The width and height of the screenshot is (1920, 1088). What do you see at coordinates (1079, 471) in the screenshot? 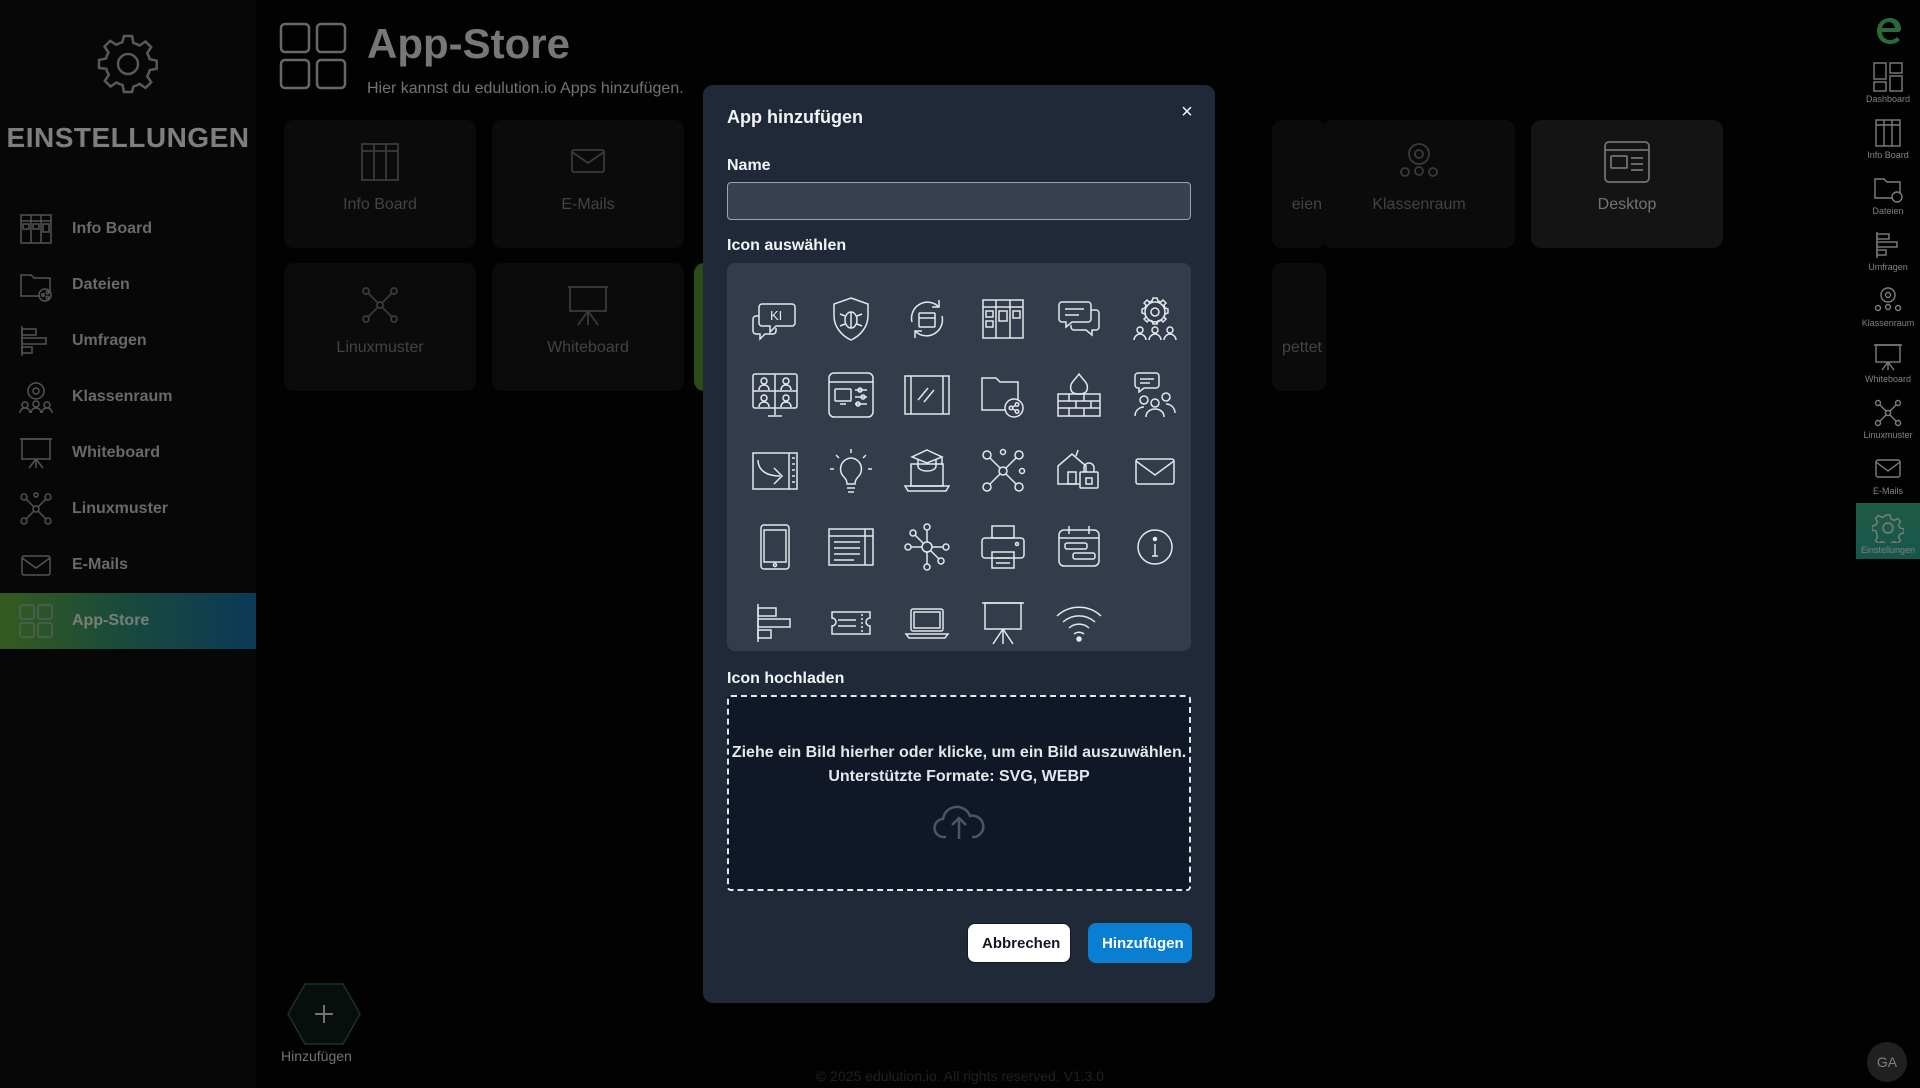
I see `school-lock-icon` at bounding box center [1079, 471].